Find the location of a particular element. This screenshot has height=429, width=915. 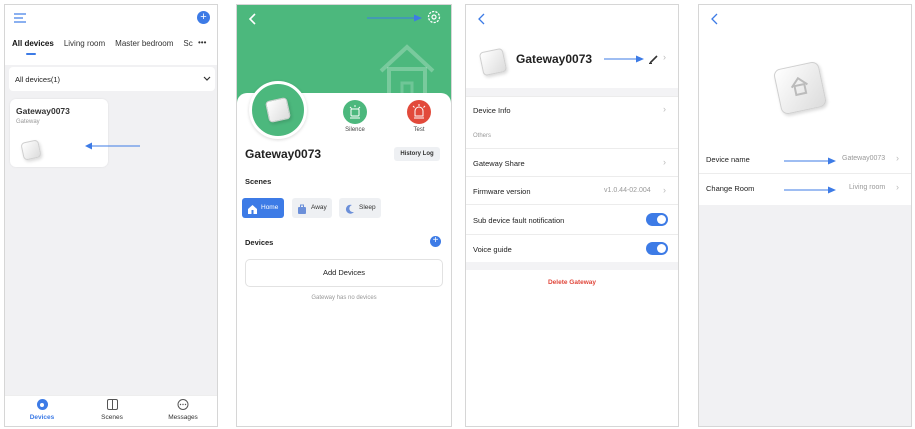

menu-icon is located at coordinates (20, 18).